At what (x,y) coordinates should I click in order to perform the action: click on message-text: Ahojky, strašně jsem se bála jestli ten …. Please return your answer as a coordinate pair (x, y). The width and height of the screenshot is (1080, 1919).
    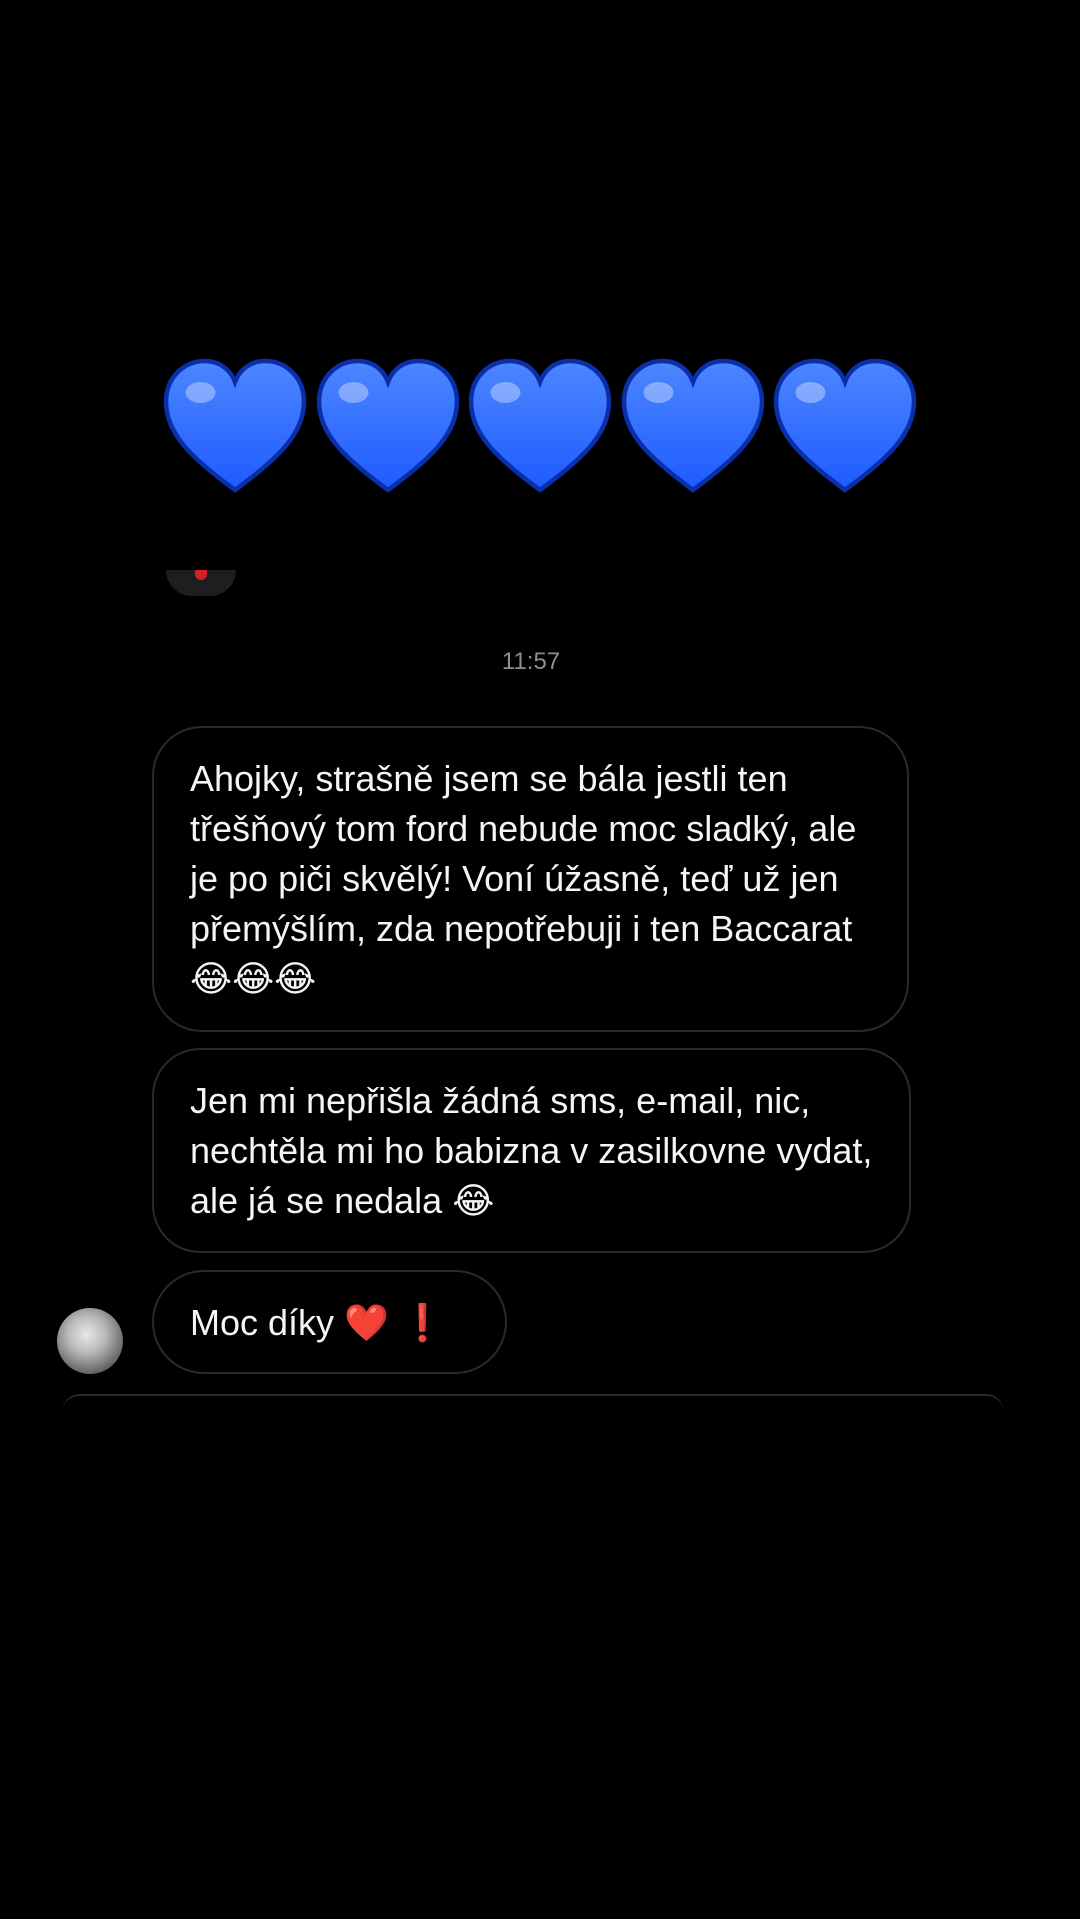
    Looking at the image, I should click on (523, 853).